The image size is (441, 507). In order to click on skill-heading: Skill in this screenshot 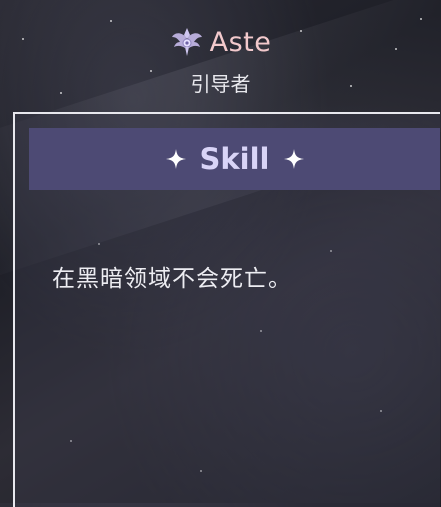, I will do `click(234, 159)`.